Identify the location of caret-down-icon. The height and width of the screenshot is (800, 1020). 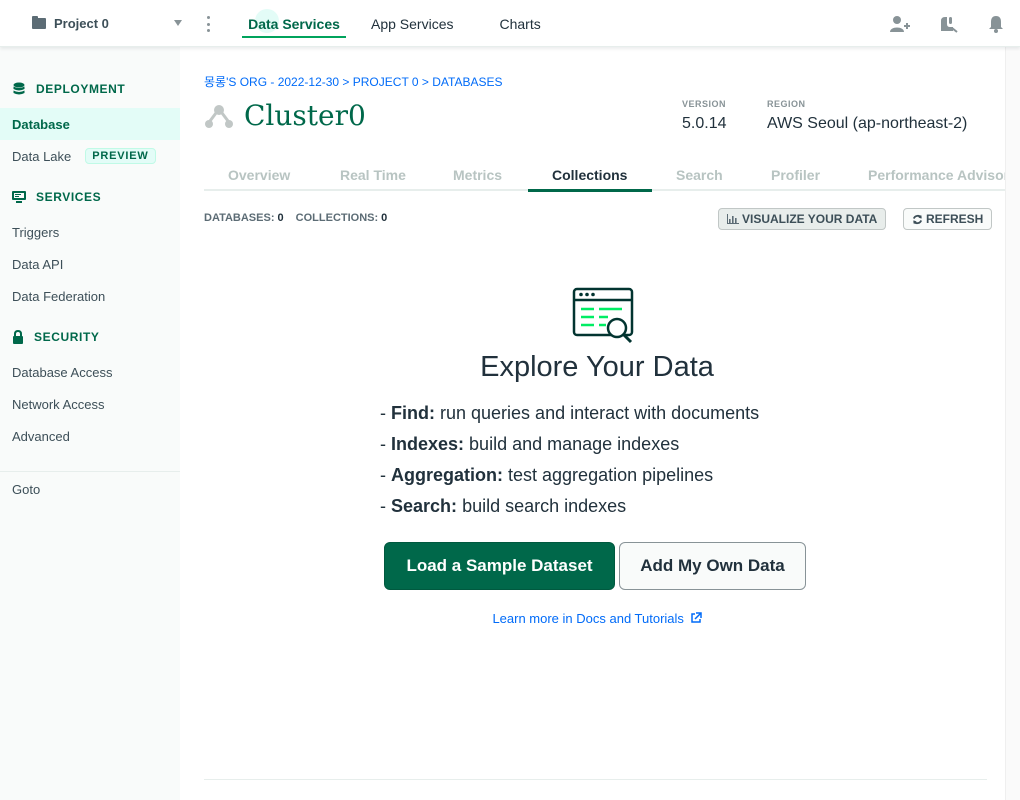
(178, 23).